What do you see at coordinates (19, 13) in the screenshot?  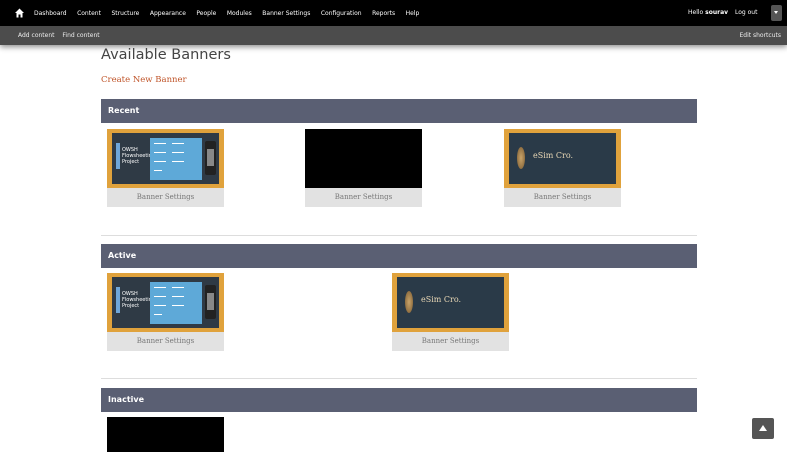 I see `home-icon` at bounding box center [19, 13].